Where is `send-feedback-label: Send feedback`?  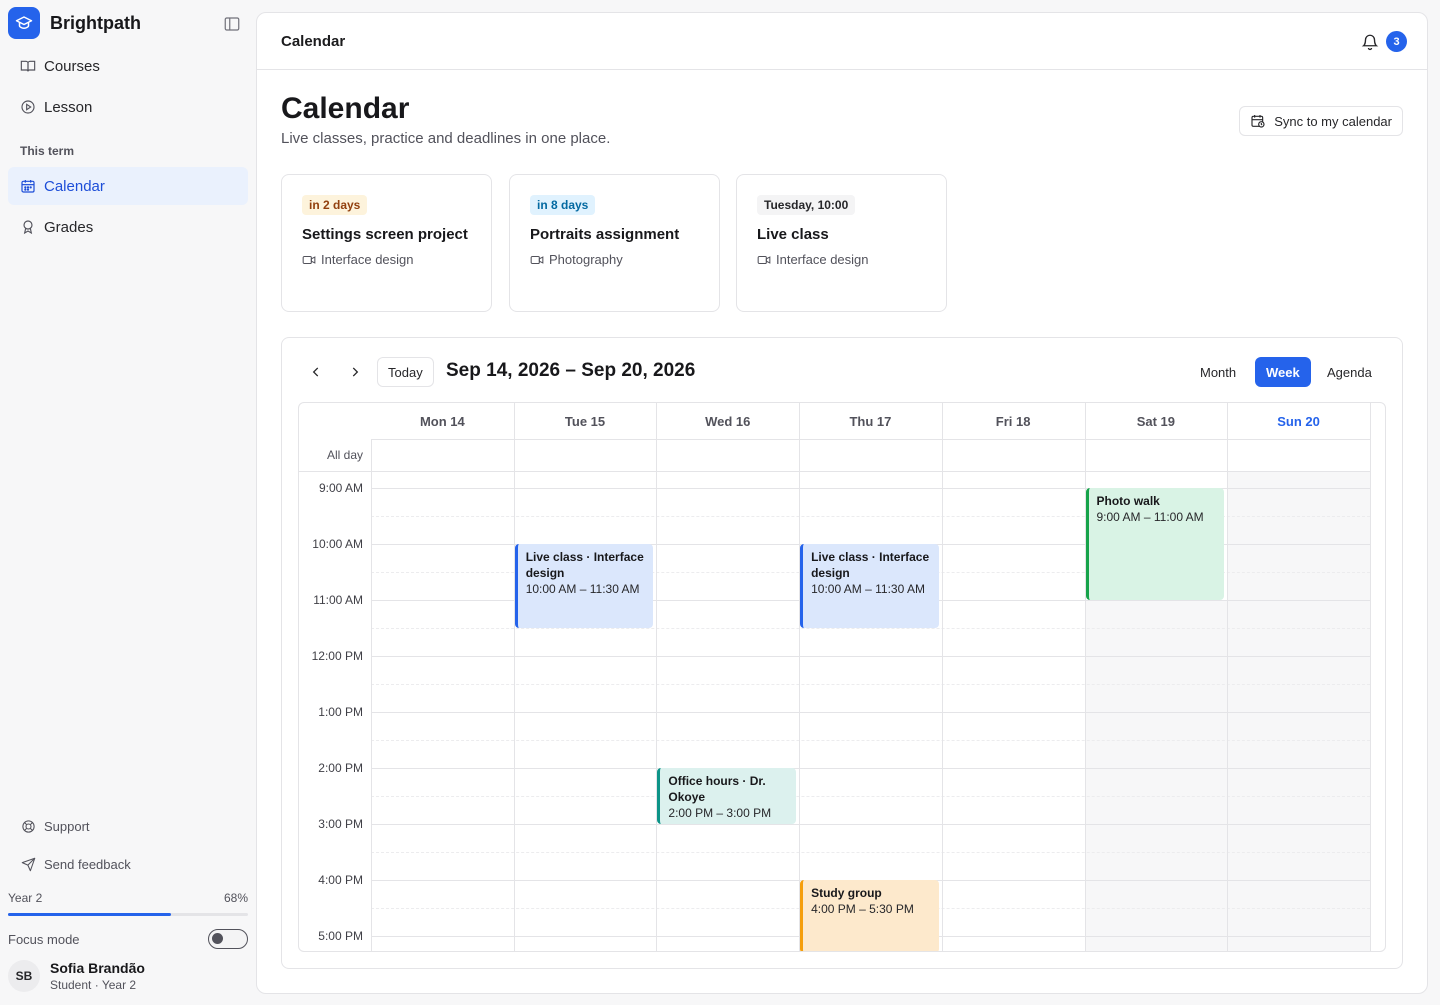 send-feedback-label: Send feedback is located at coordinates (87, 864).